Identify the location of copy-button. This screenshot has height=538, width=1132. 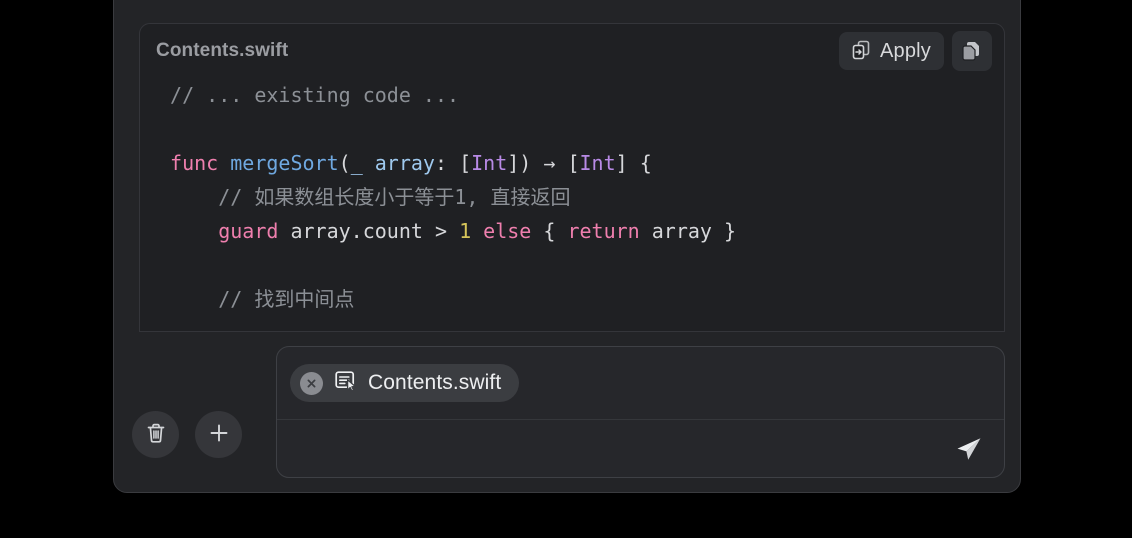
(972, 51).